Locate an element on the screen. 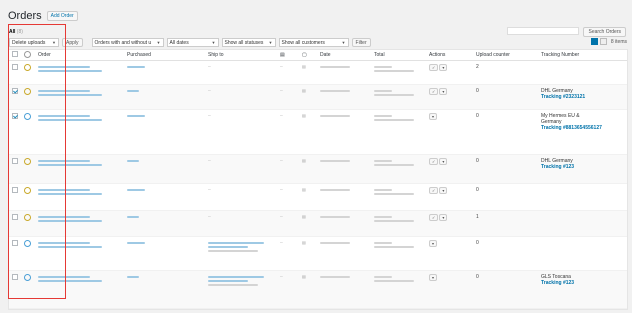 Image resolution: width=632 pixels, height=313 pixels. table-row: – – ▤ ✓ ▾ 2 is located at coordinates (318, 73).